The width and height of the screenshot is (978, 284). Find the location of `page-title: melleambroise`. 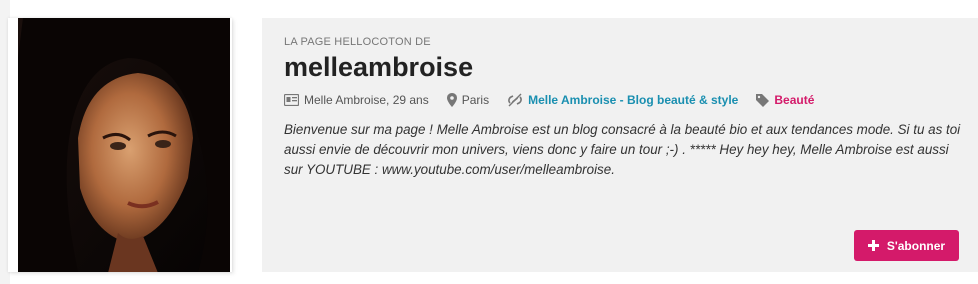

page-title: melleambroise is located at coordinates (379, 67).